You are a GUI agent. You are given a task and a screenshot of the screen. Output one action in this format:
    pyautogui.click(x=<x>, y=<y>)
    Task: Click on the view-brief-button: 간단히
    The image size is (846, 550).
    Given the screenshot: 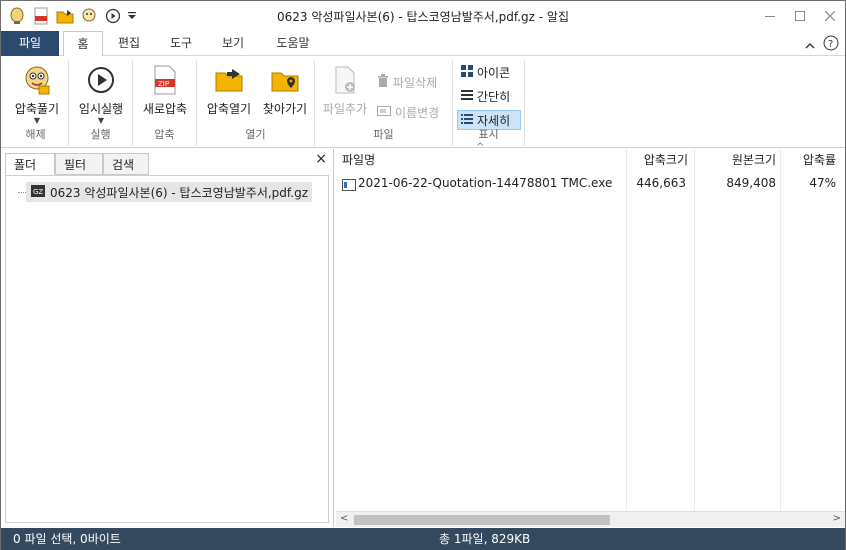 What is the action you would take?
    pyautogui.click(x=489, y=96)
    